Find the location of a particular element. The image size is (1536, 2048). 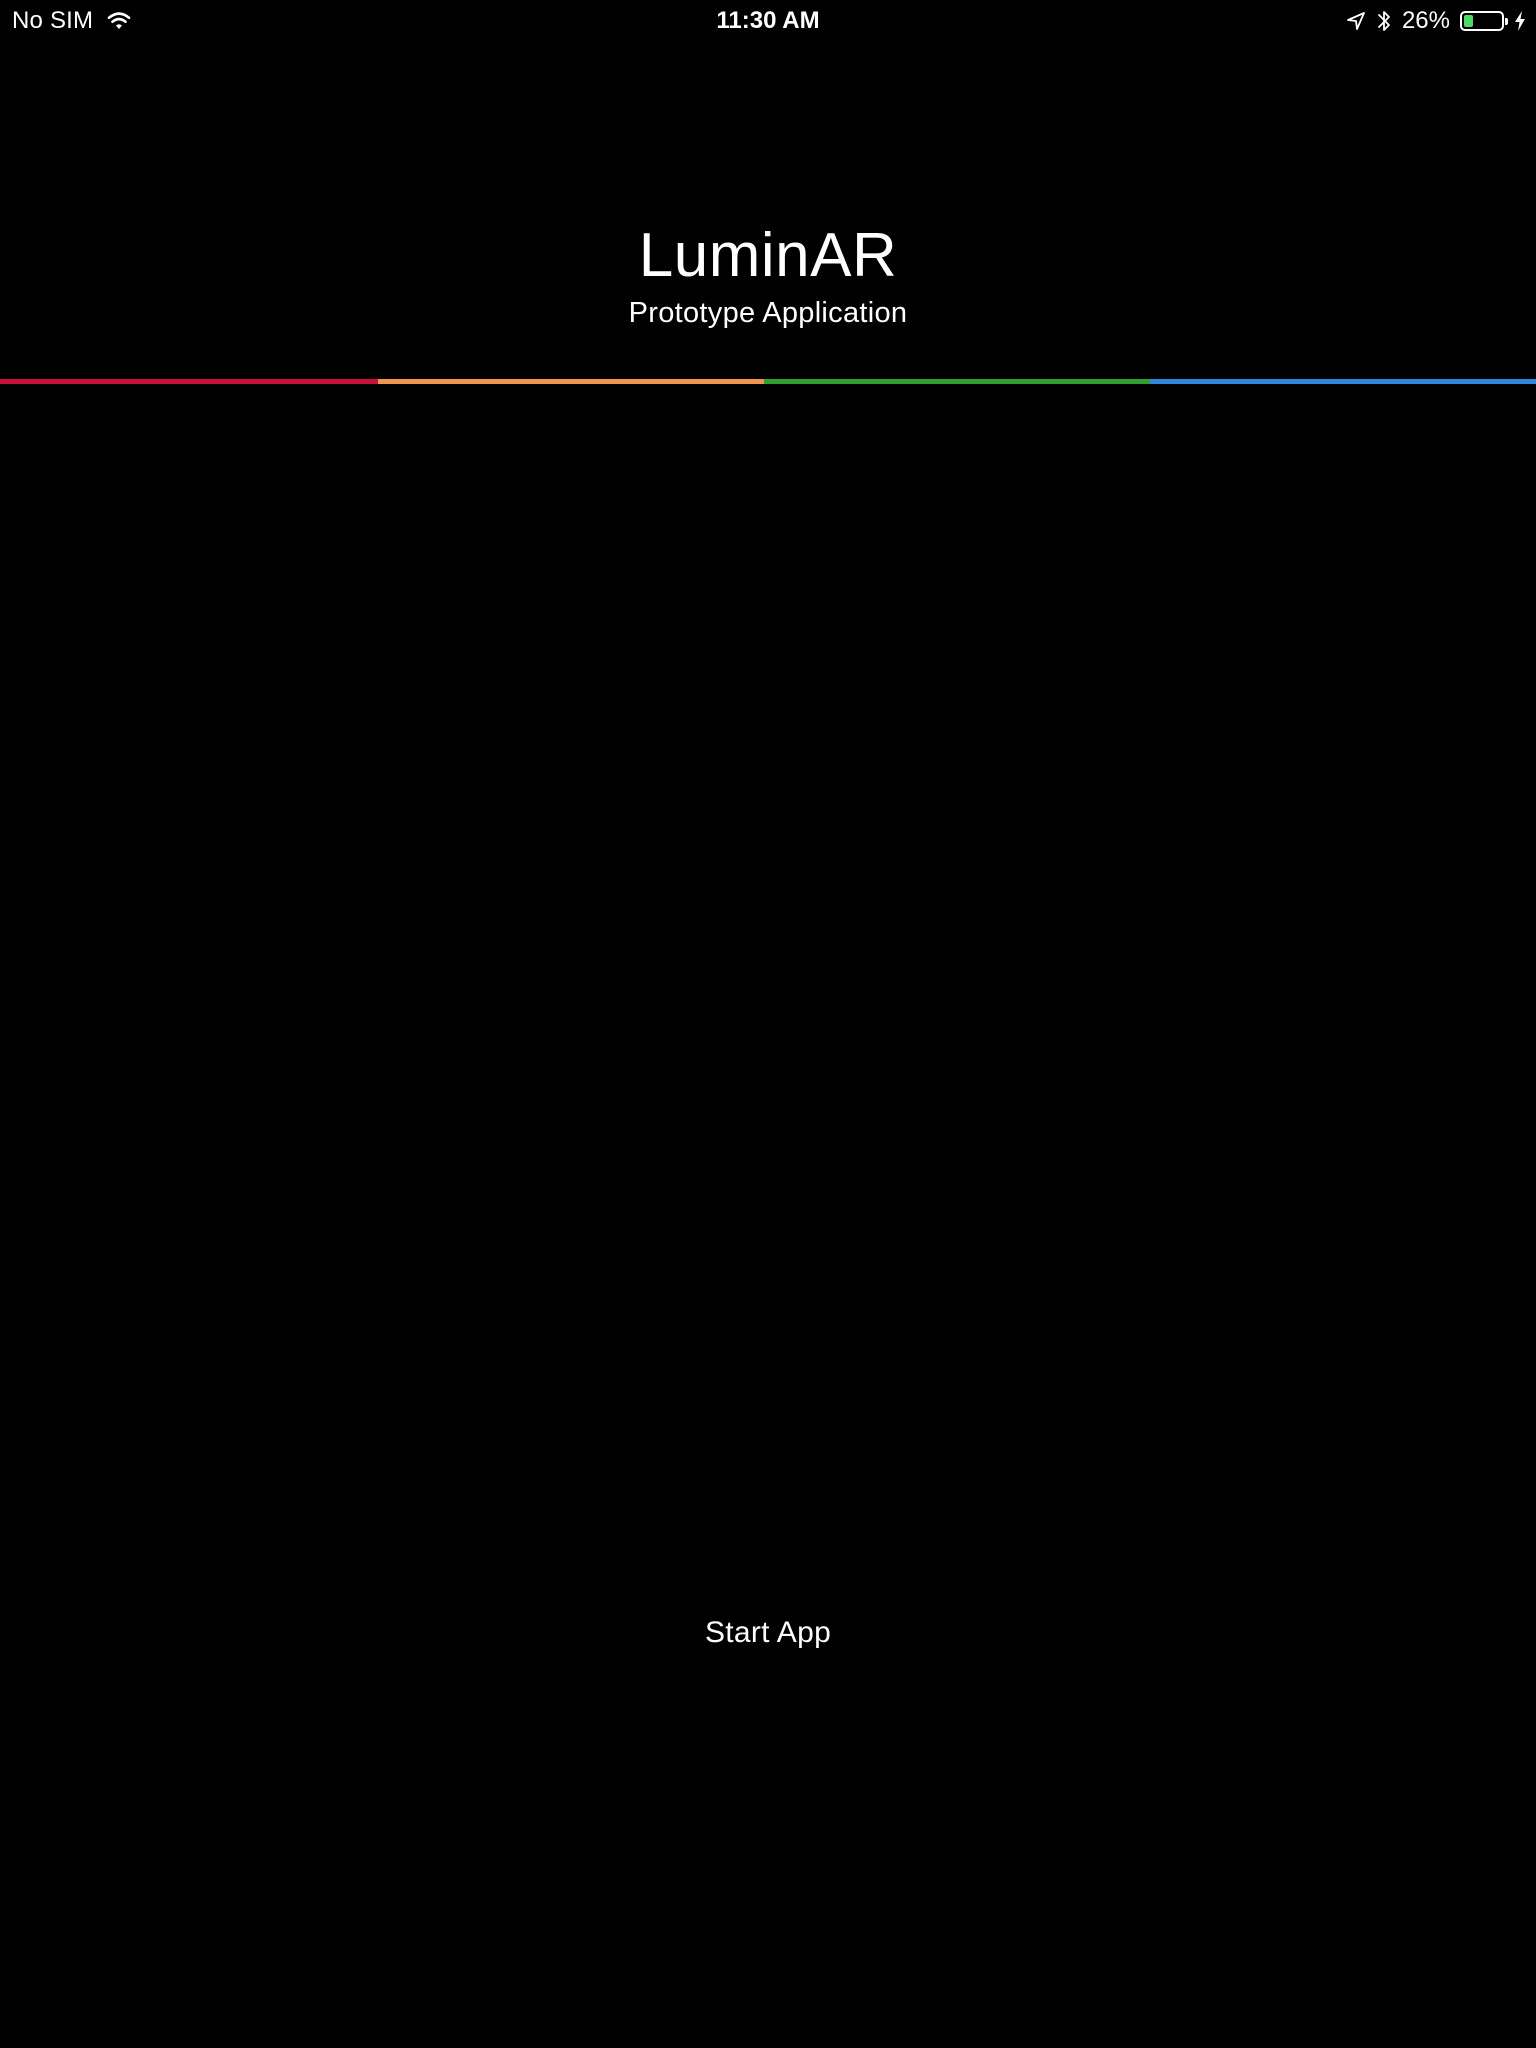

color-divider is located at coordinates (768, 381).